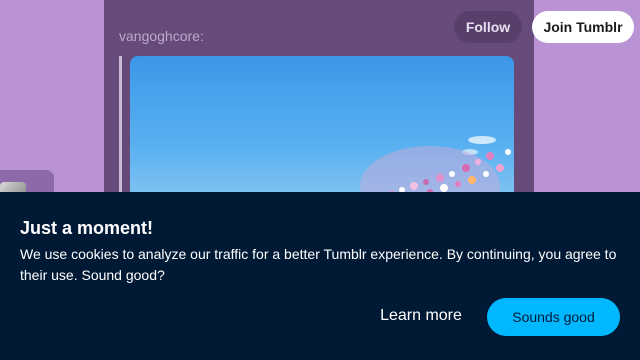 This screenshot has height=360, width=640. I want to click on post-author-name: vangoghcore, so click(159, 36).